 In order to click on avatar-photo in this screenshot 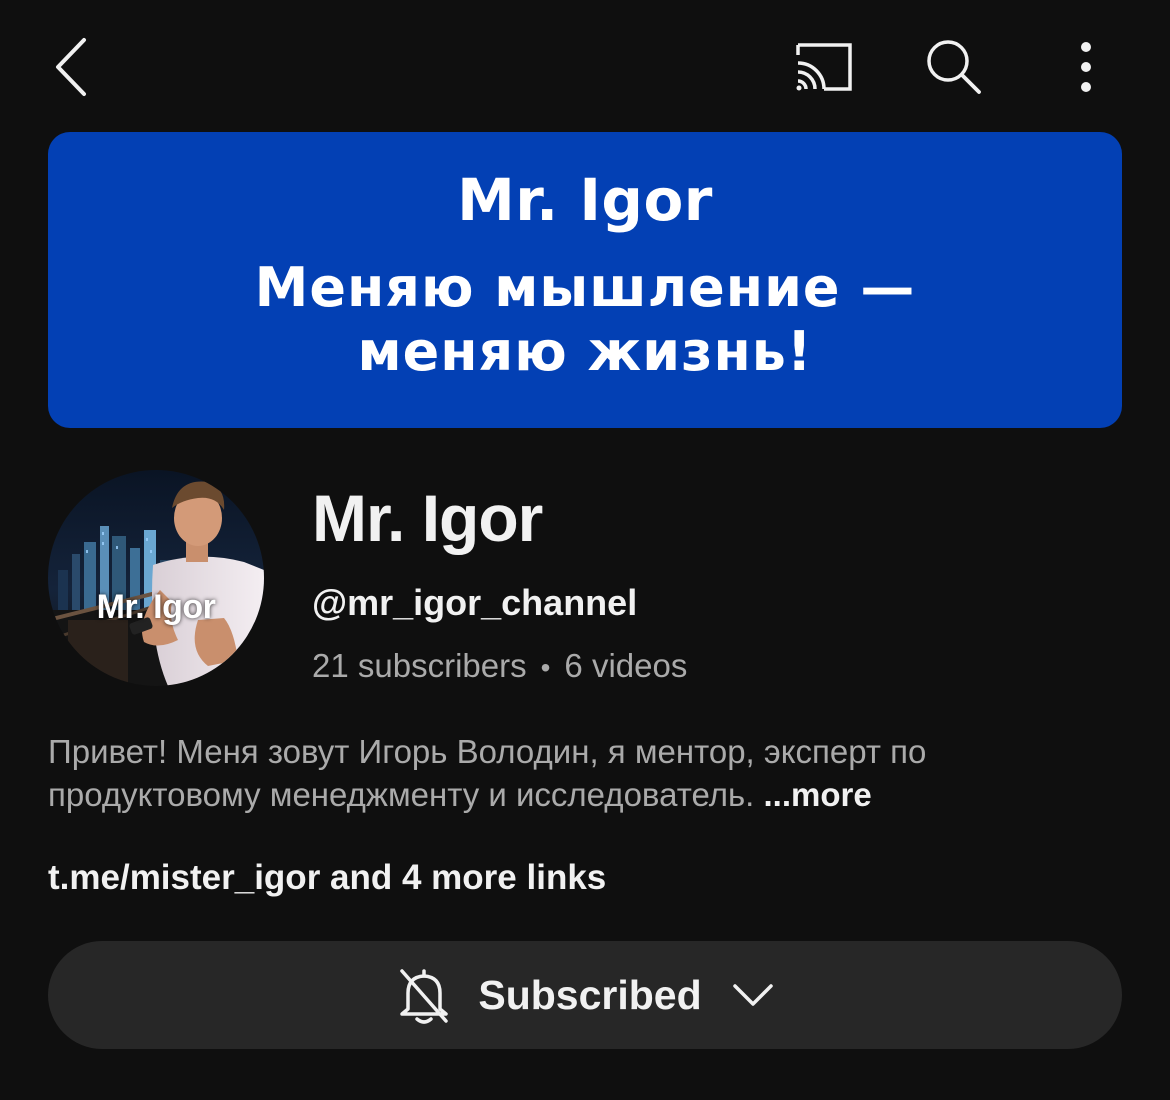, I will do `click(156, 578)`.